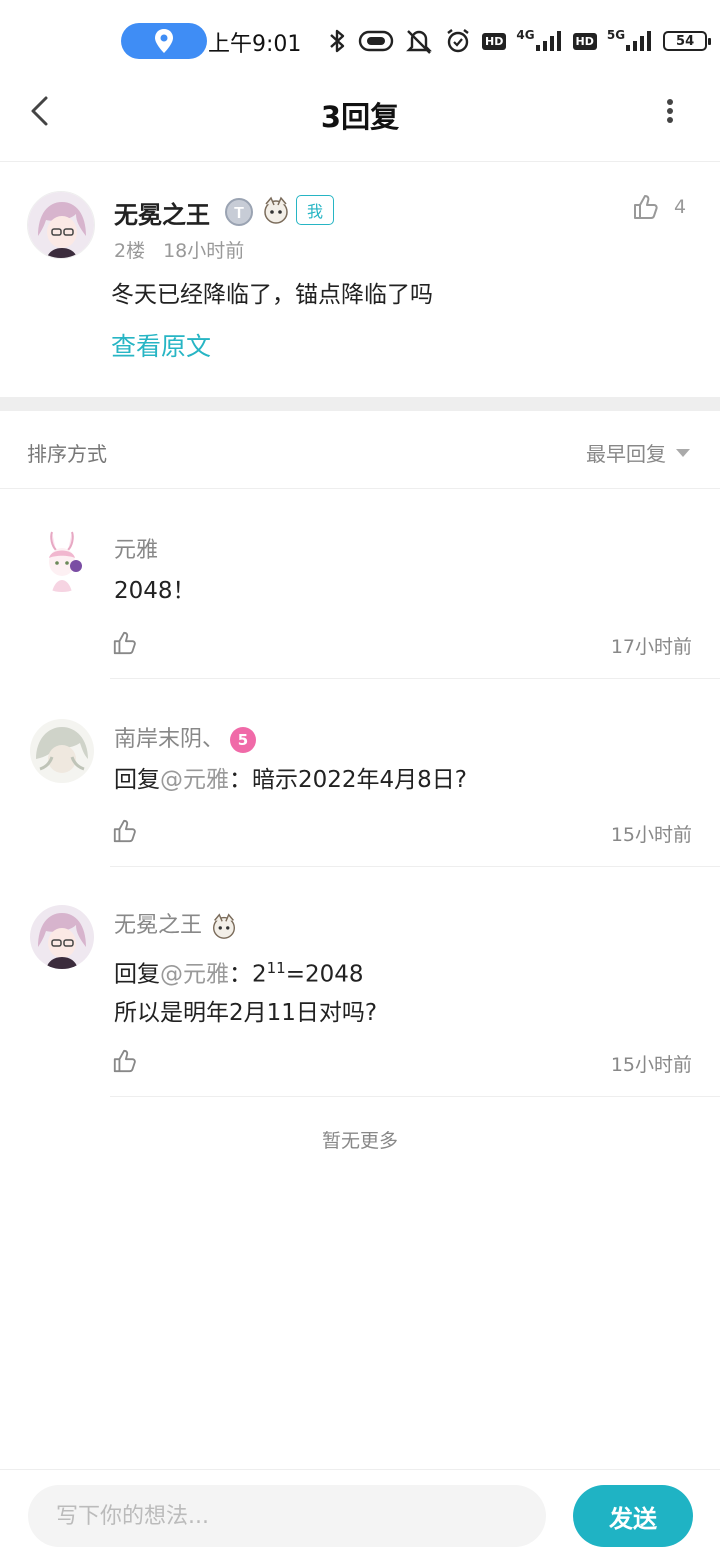  I want to click on reply-text: 回复@元雅：211=2048 所以是明年2月11日对吗?, so click(246, 992).